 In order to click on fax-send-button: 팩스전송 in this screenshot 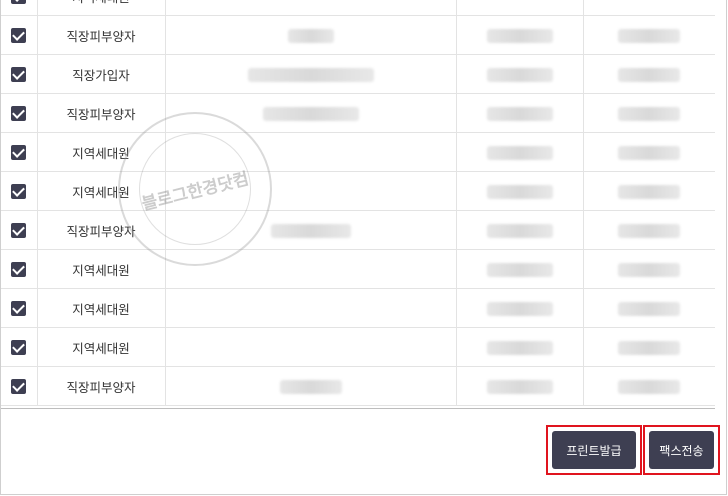, I will do `click(681, 450)`.